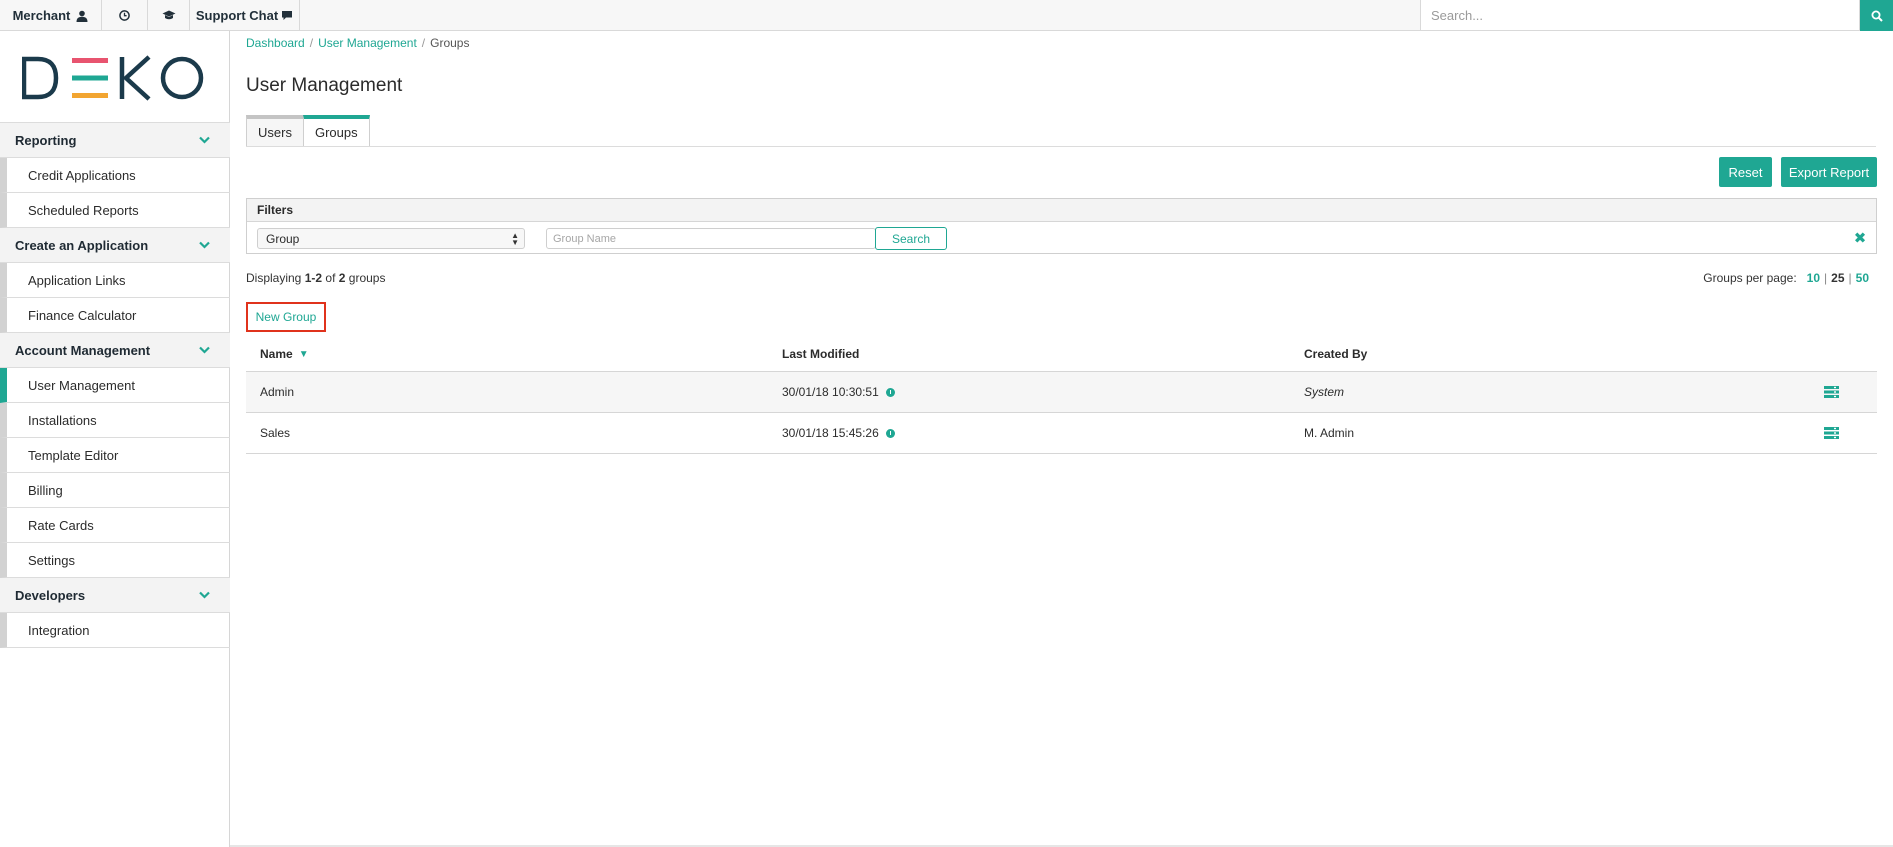 Image resolution: width=1893 pixels, height=847 pixels. I want to click on merchant-menu: Merchant, so click(51, 15).